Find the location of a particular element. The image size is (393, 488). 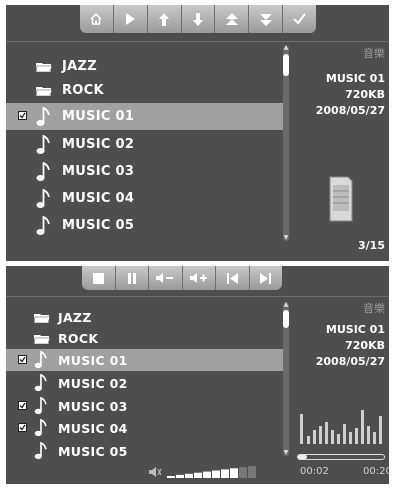

stop-icon is located at coordinates (98, 278).